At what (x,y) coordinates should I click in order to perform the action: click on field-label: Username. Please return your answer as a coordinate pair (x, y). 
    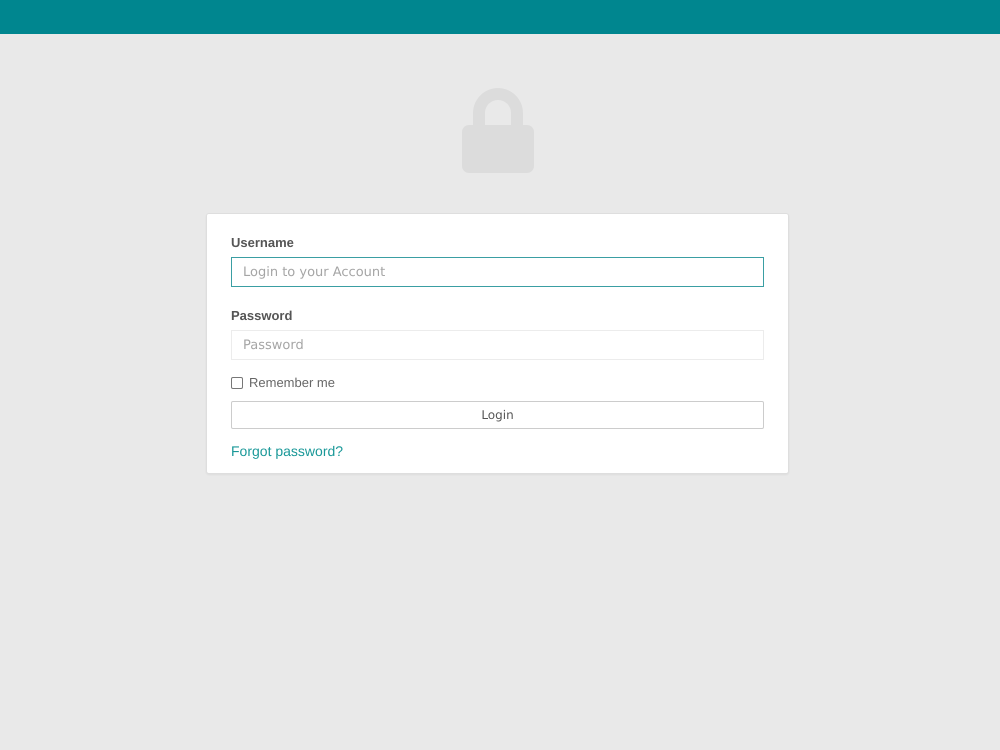
    Looking at the image, I should click on (263, 243).